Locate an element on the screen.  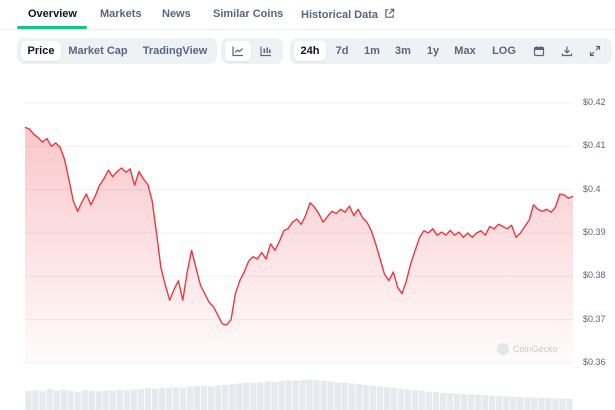
y-axis-tick-label: $0.39 is located at coordinates (594, 232).